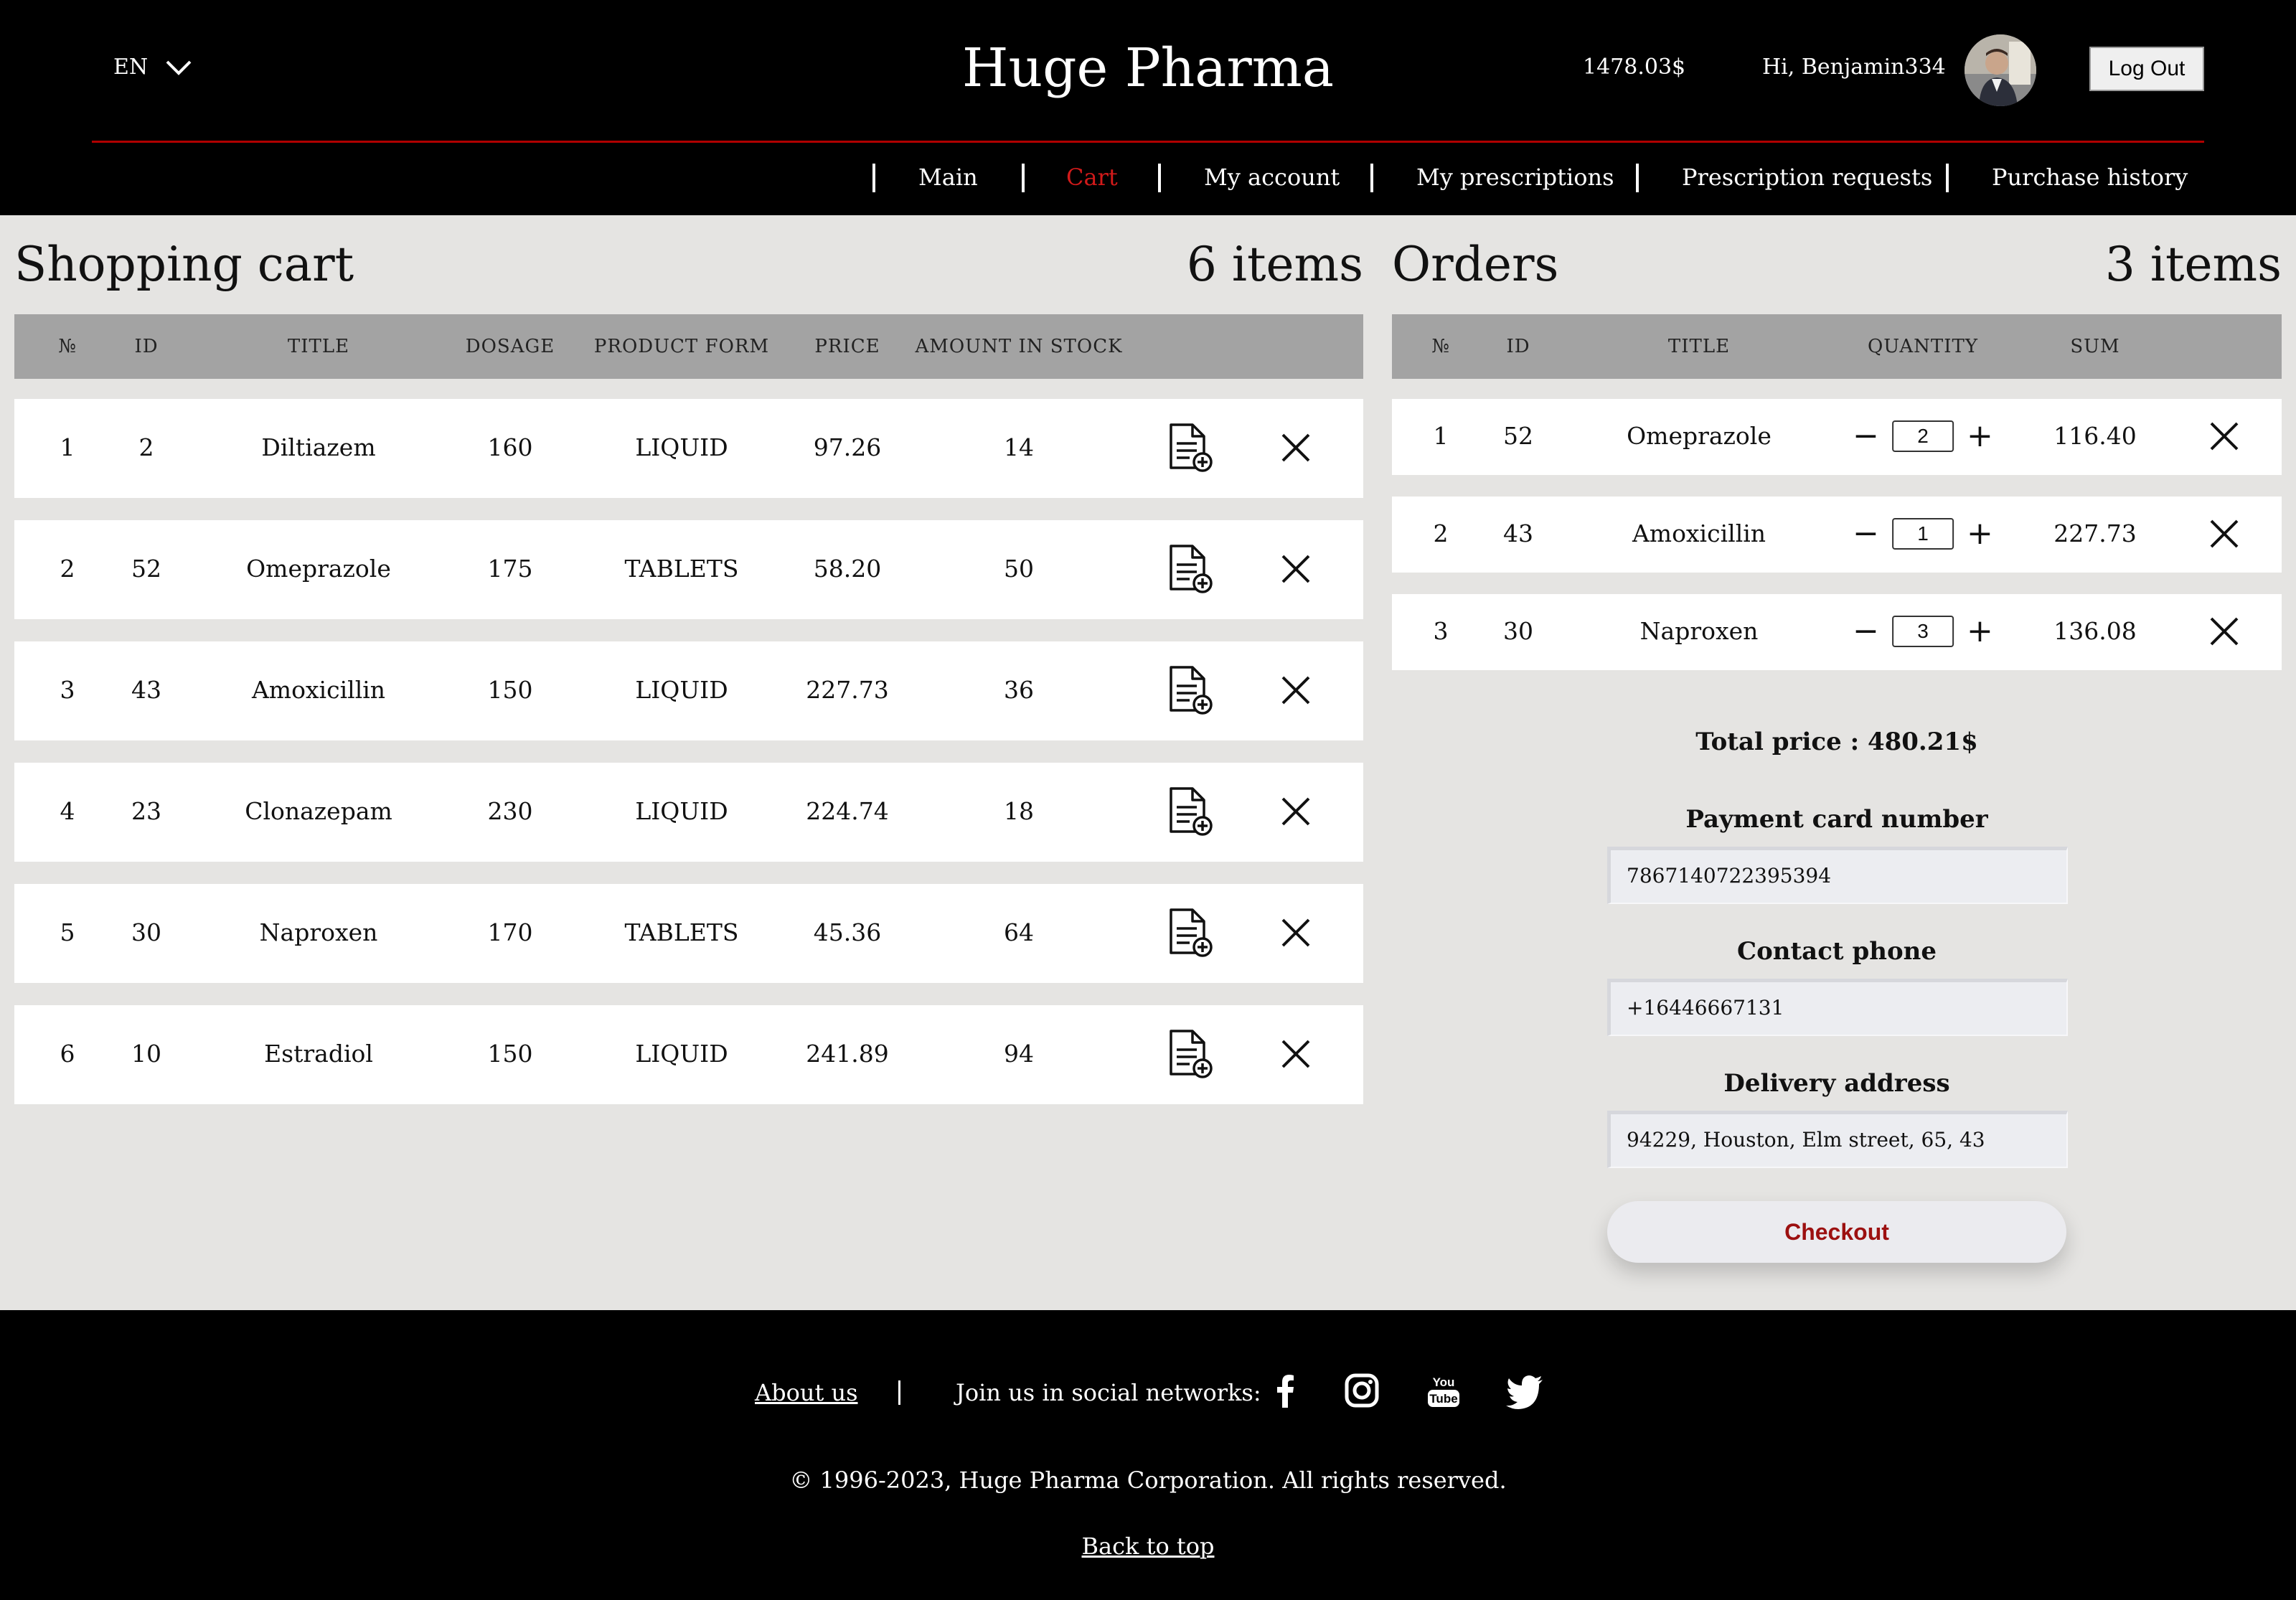 The width and height of the screenshot is (2296, 1600). I want to click on col-price: PRICE, so click(847, 346).